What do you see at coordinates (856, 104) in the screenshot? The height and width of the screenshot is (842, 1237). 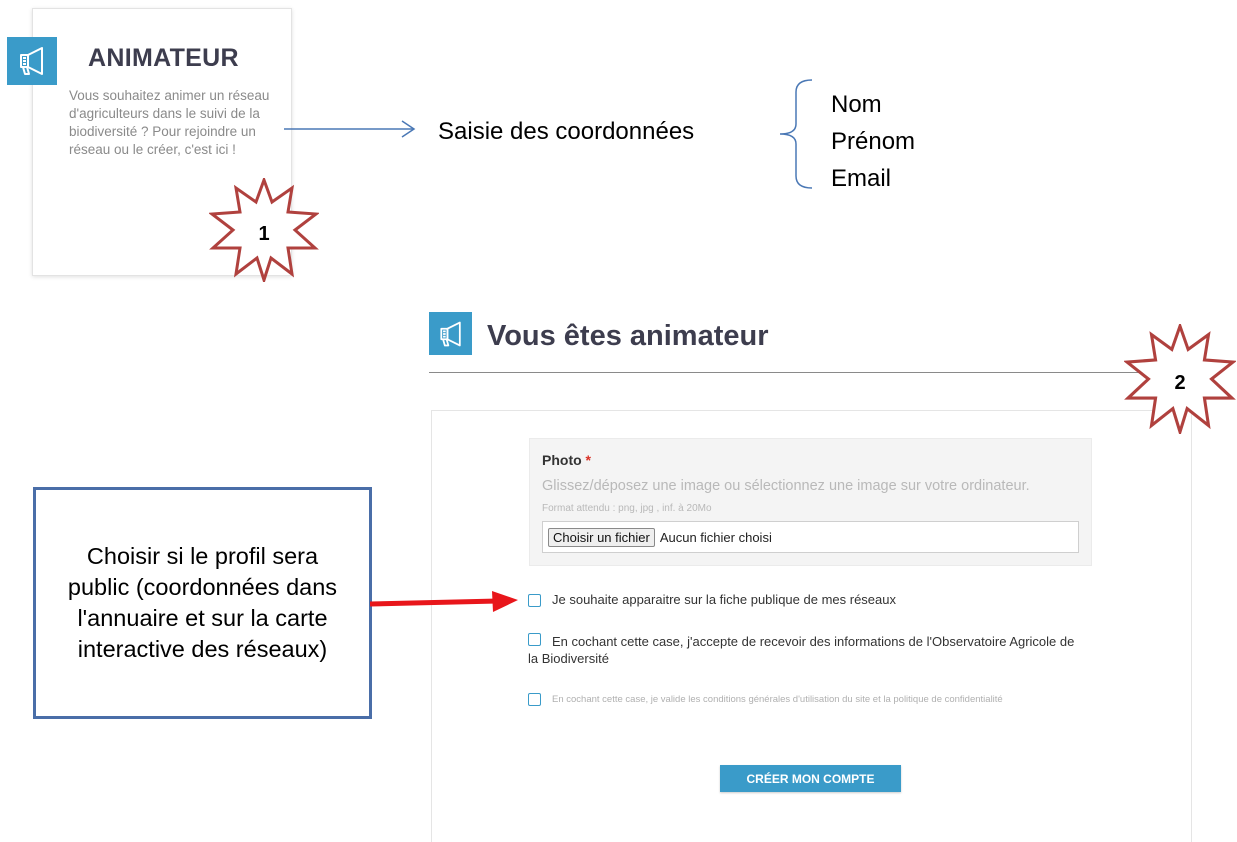 I see `field-nom: Nom` at bounding box center [856, 104].